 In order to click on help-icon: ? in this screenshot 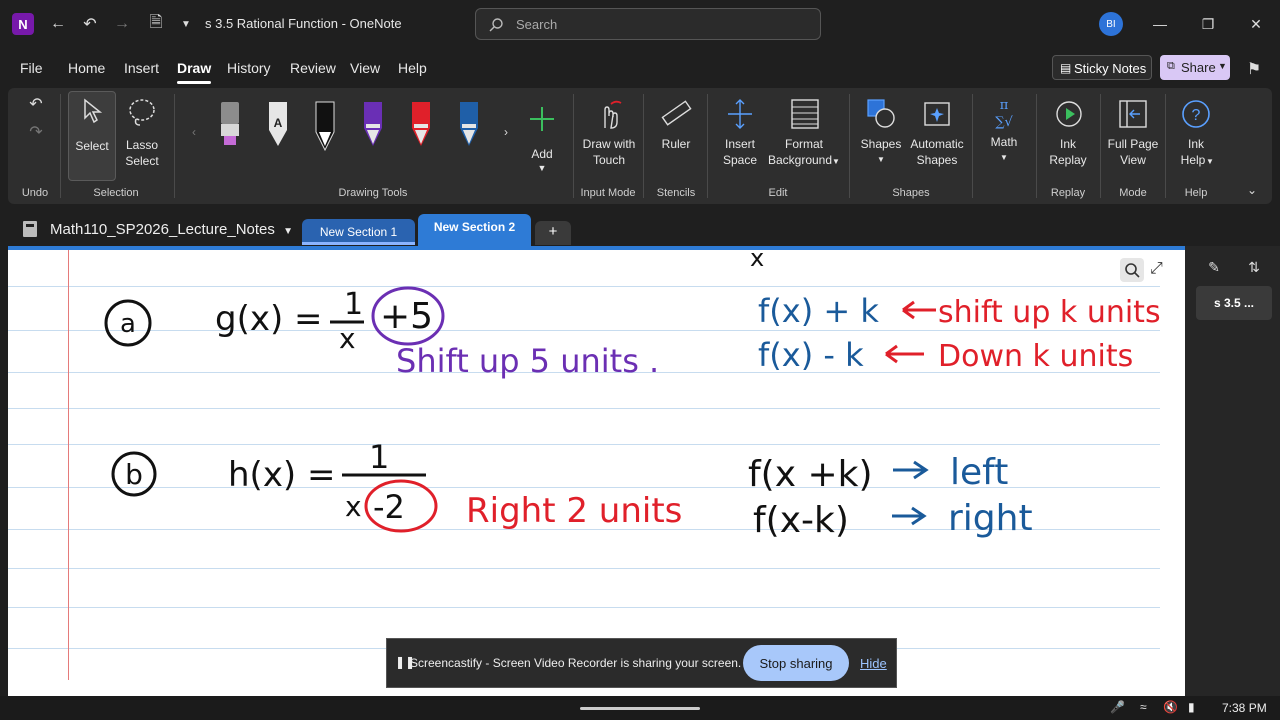, I will do `click(1196, 114)`.